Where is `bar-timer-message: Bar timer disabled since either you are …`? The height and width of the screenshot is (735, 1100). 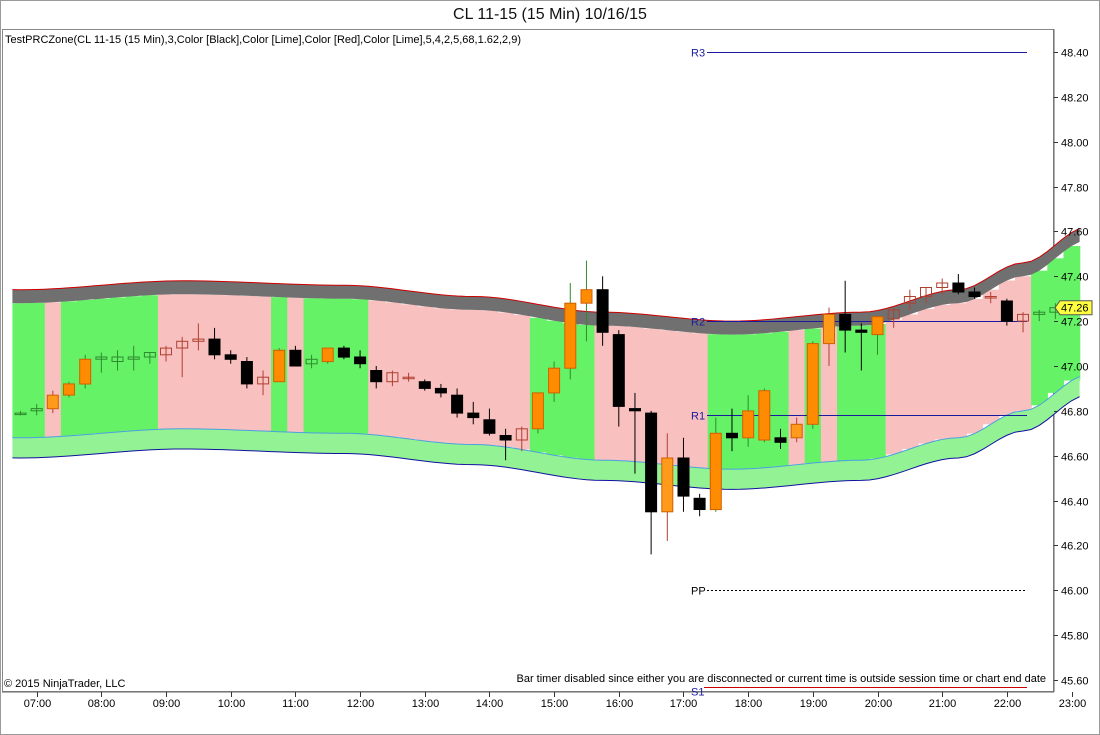
bar-timer-message: Bar timer disabled since either you are … is located at coordinates (782, 679).